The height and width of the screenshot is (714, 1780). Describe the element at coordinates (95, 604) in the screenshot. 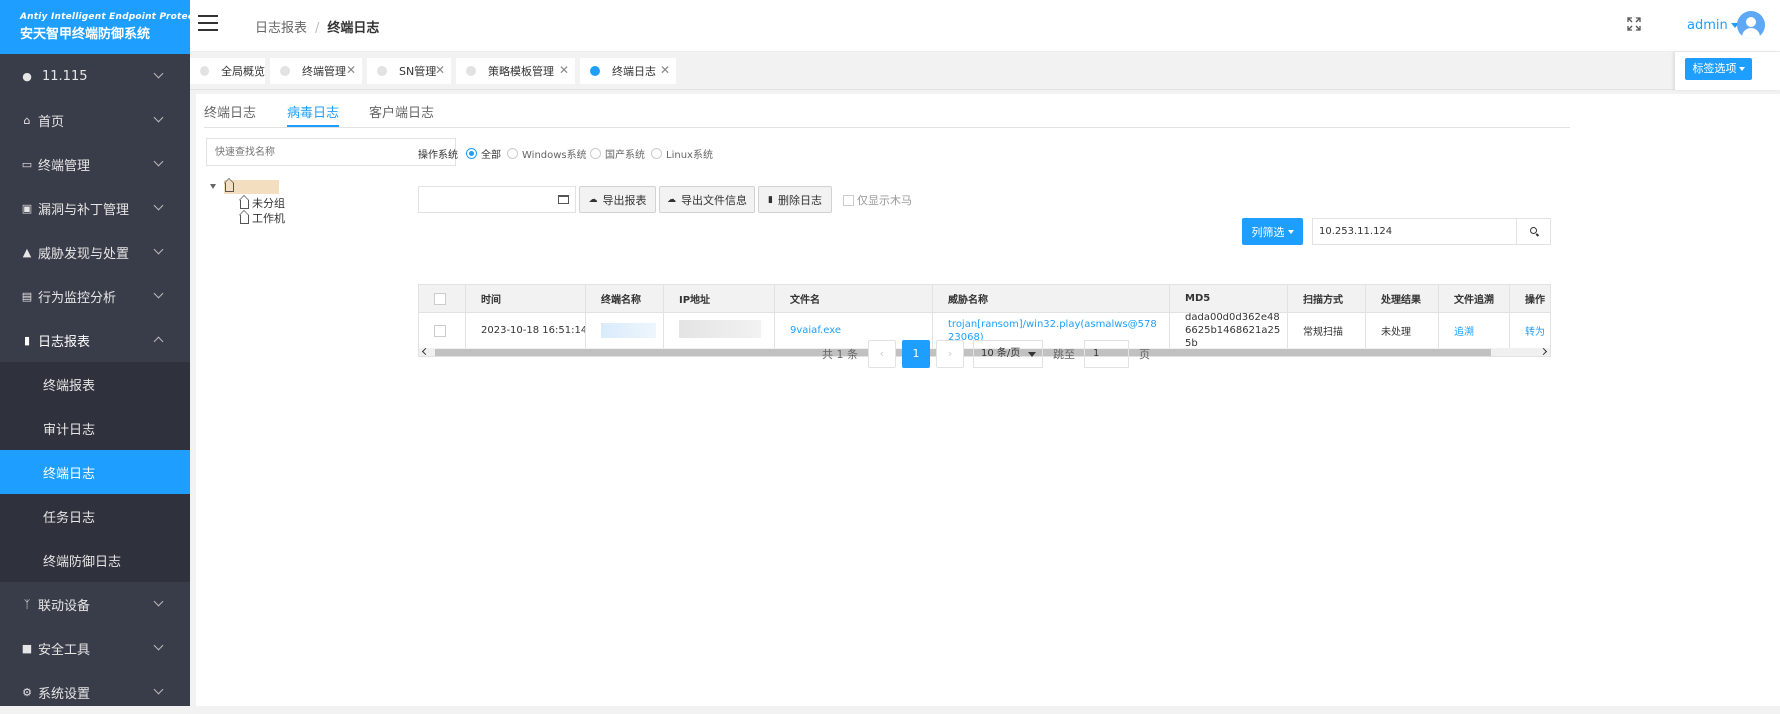

I see `sidebar-item-linkage: ᛉ 联动设备` at that location.